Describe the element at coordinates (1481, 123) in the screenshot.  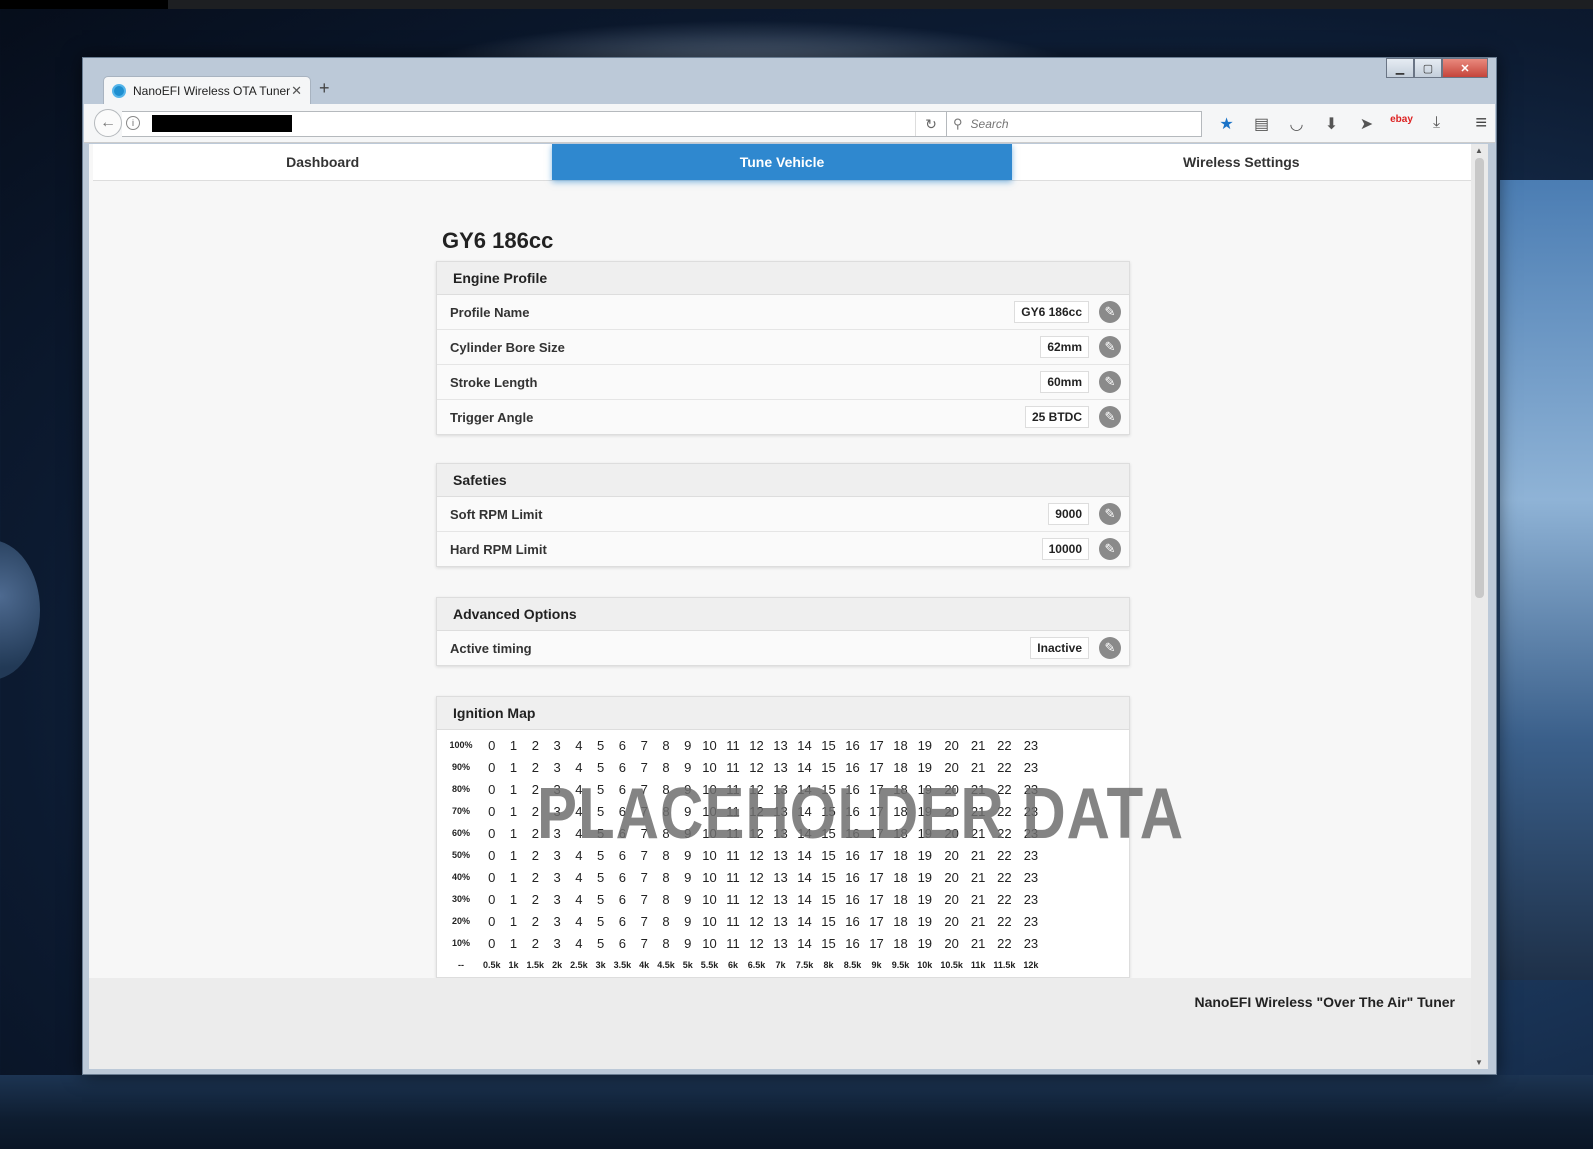
I see `hamburger-menu-icon: ≡` at that location.